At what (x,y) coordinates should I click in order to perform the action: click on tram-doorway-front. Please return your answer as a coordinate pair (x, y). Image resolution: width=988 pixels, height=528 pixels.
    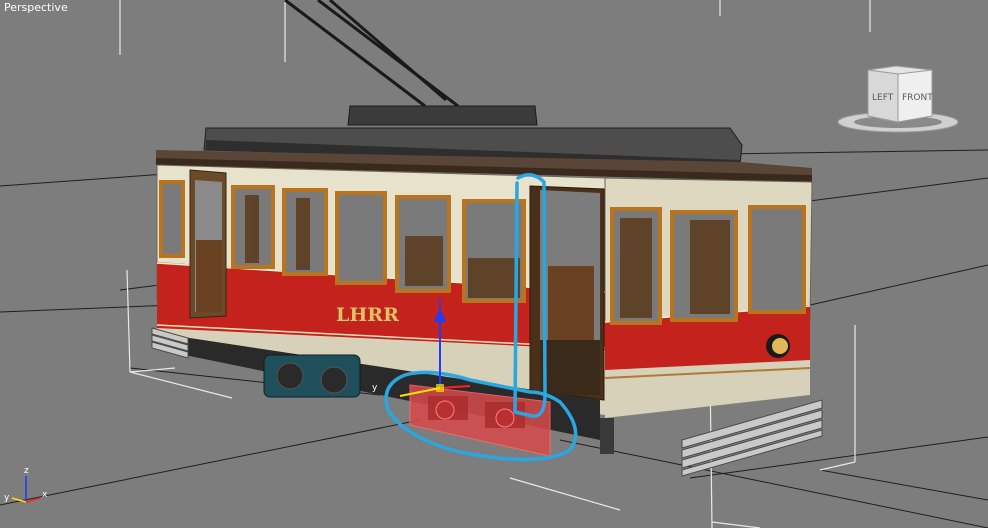
    Looking at the image, I should click on (208, 244).